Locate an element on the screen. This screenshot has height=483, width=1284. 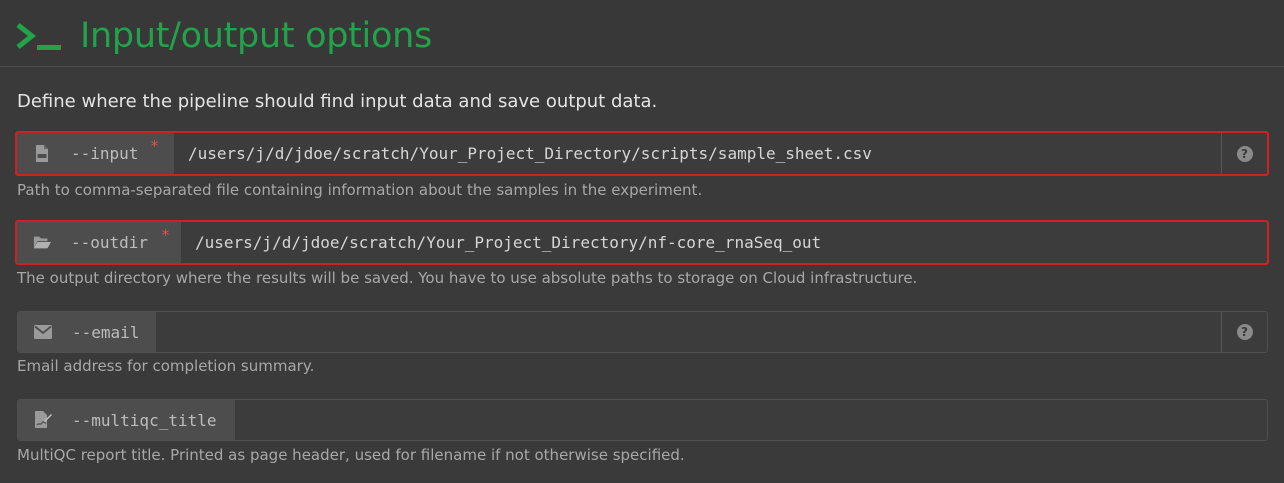
multiqc-title-field-group: --multiqc_title is located at coordinates (642, 420).